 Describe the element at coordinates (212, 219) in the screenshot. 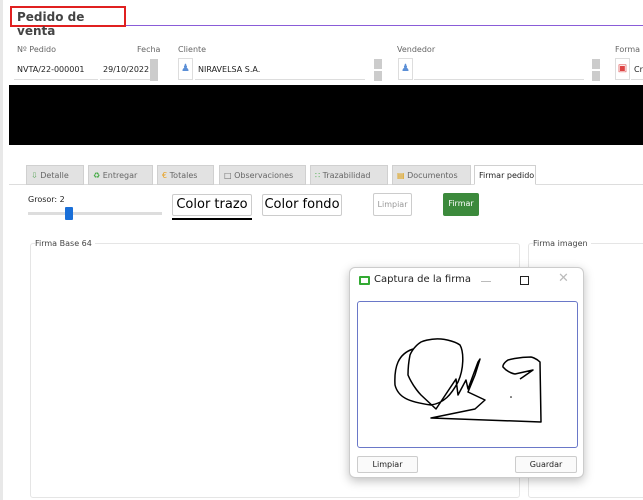

I see `stroke-color-swatch` at that location.